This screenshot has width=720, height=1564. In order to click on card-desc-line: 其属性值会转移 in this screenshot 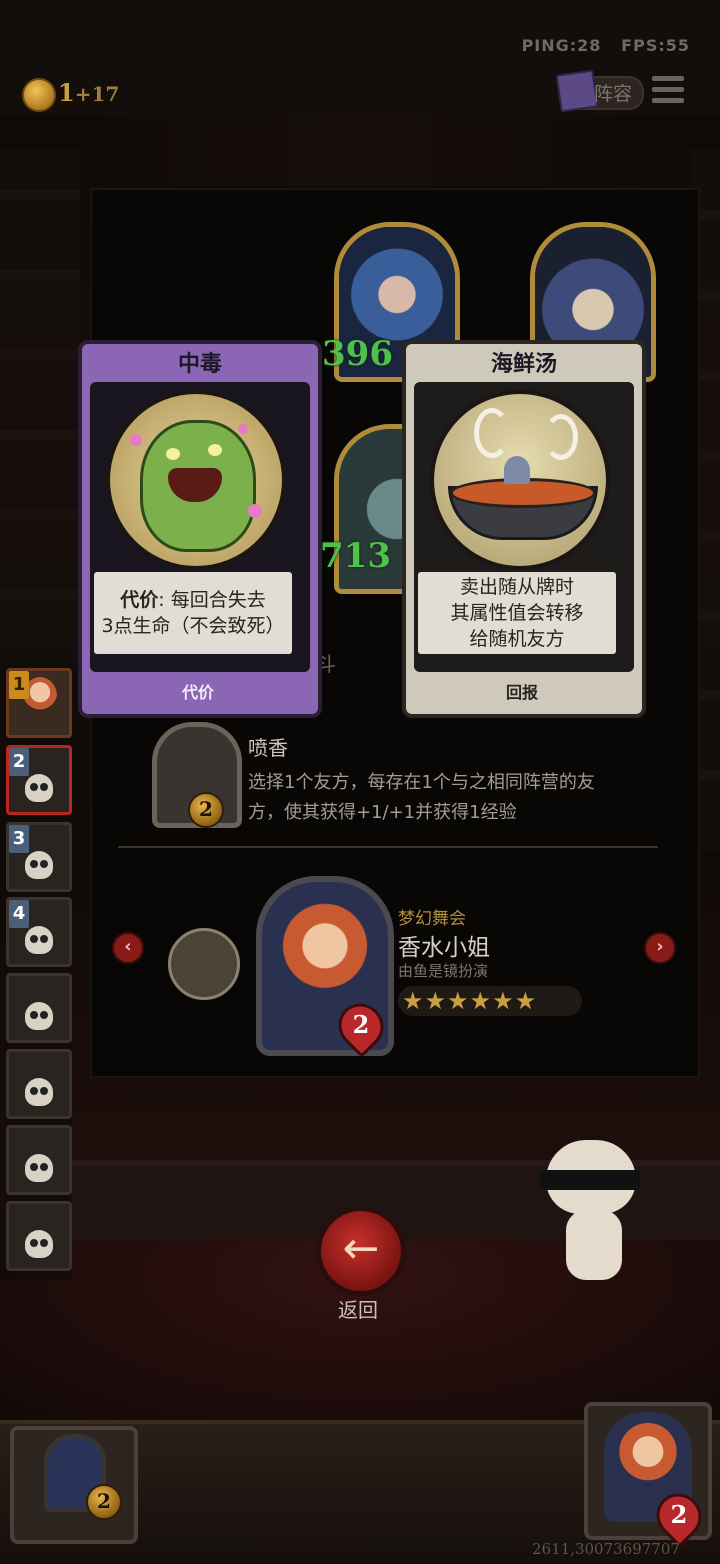, I will do `click(517, 613)`.